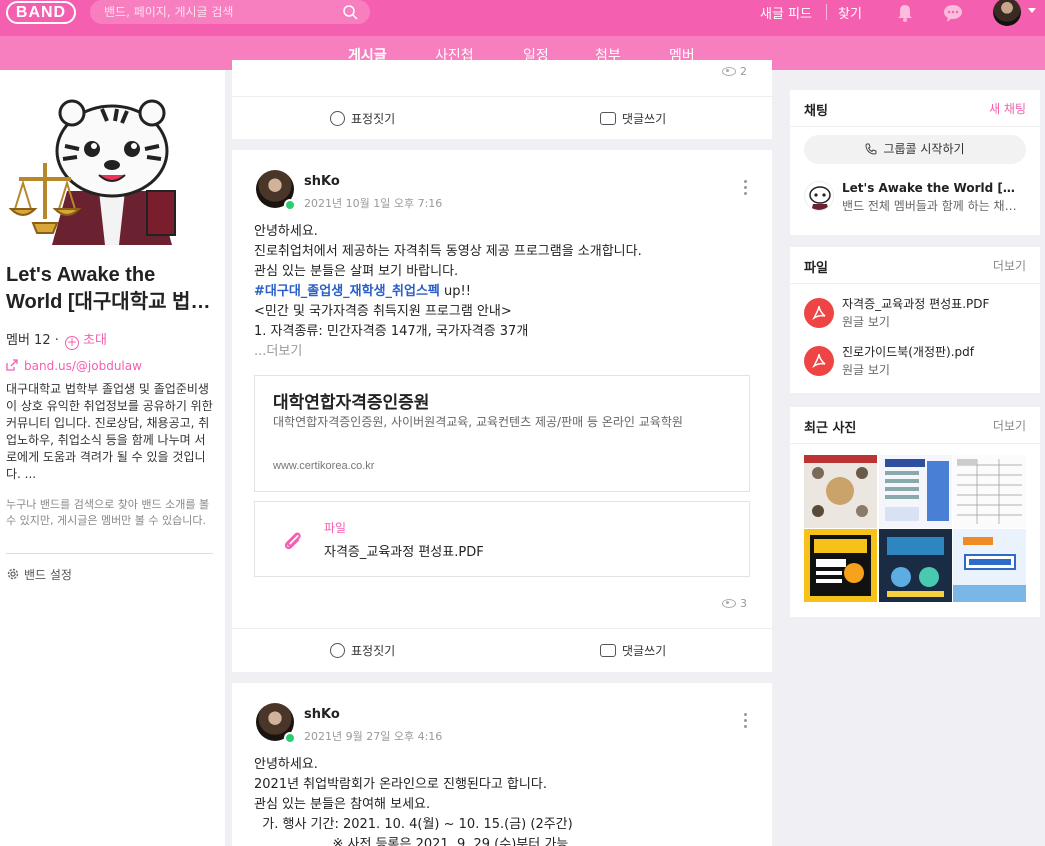 Image resolution: width=1045 pixels, height=846 pixels. Describe the element at coordinates (373, 736) in the screenshot. I see `post-date: 2021년 9월 27일 오후 4:16` at that location.